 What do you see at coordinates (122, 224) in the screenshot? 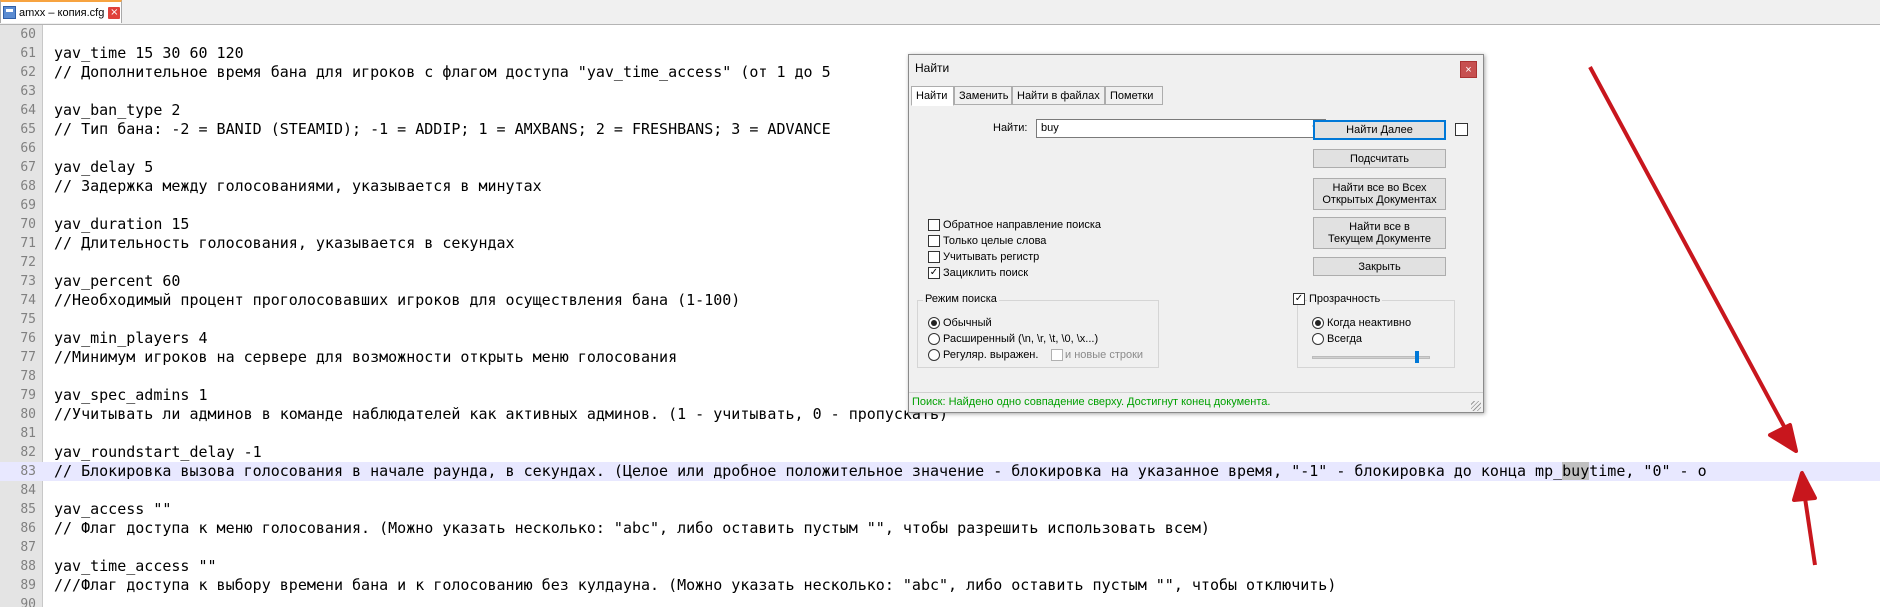
I see `line-text-content: yav_duration 15` at bounding box center [122, 224].